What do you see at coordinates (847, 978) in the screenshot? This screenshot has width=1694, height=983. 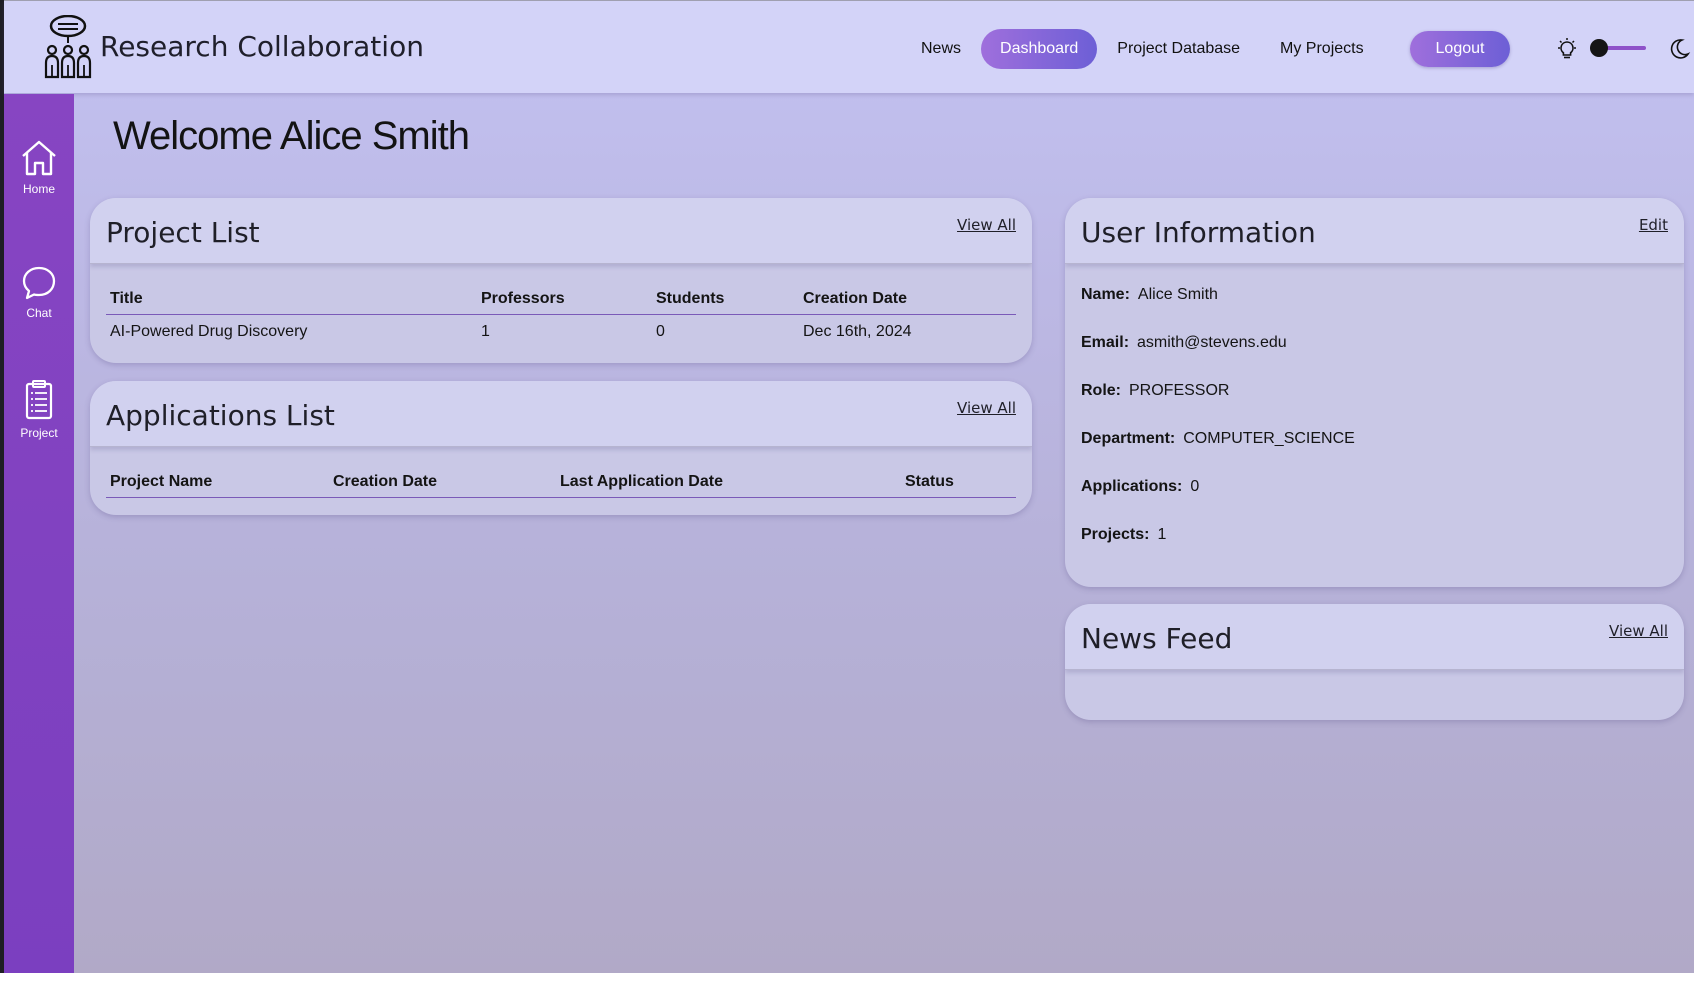 I see `window-edge` at bounding box center [847, 978].